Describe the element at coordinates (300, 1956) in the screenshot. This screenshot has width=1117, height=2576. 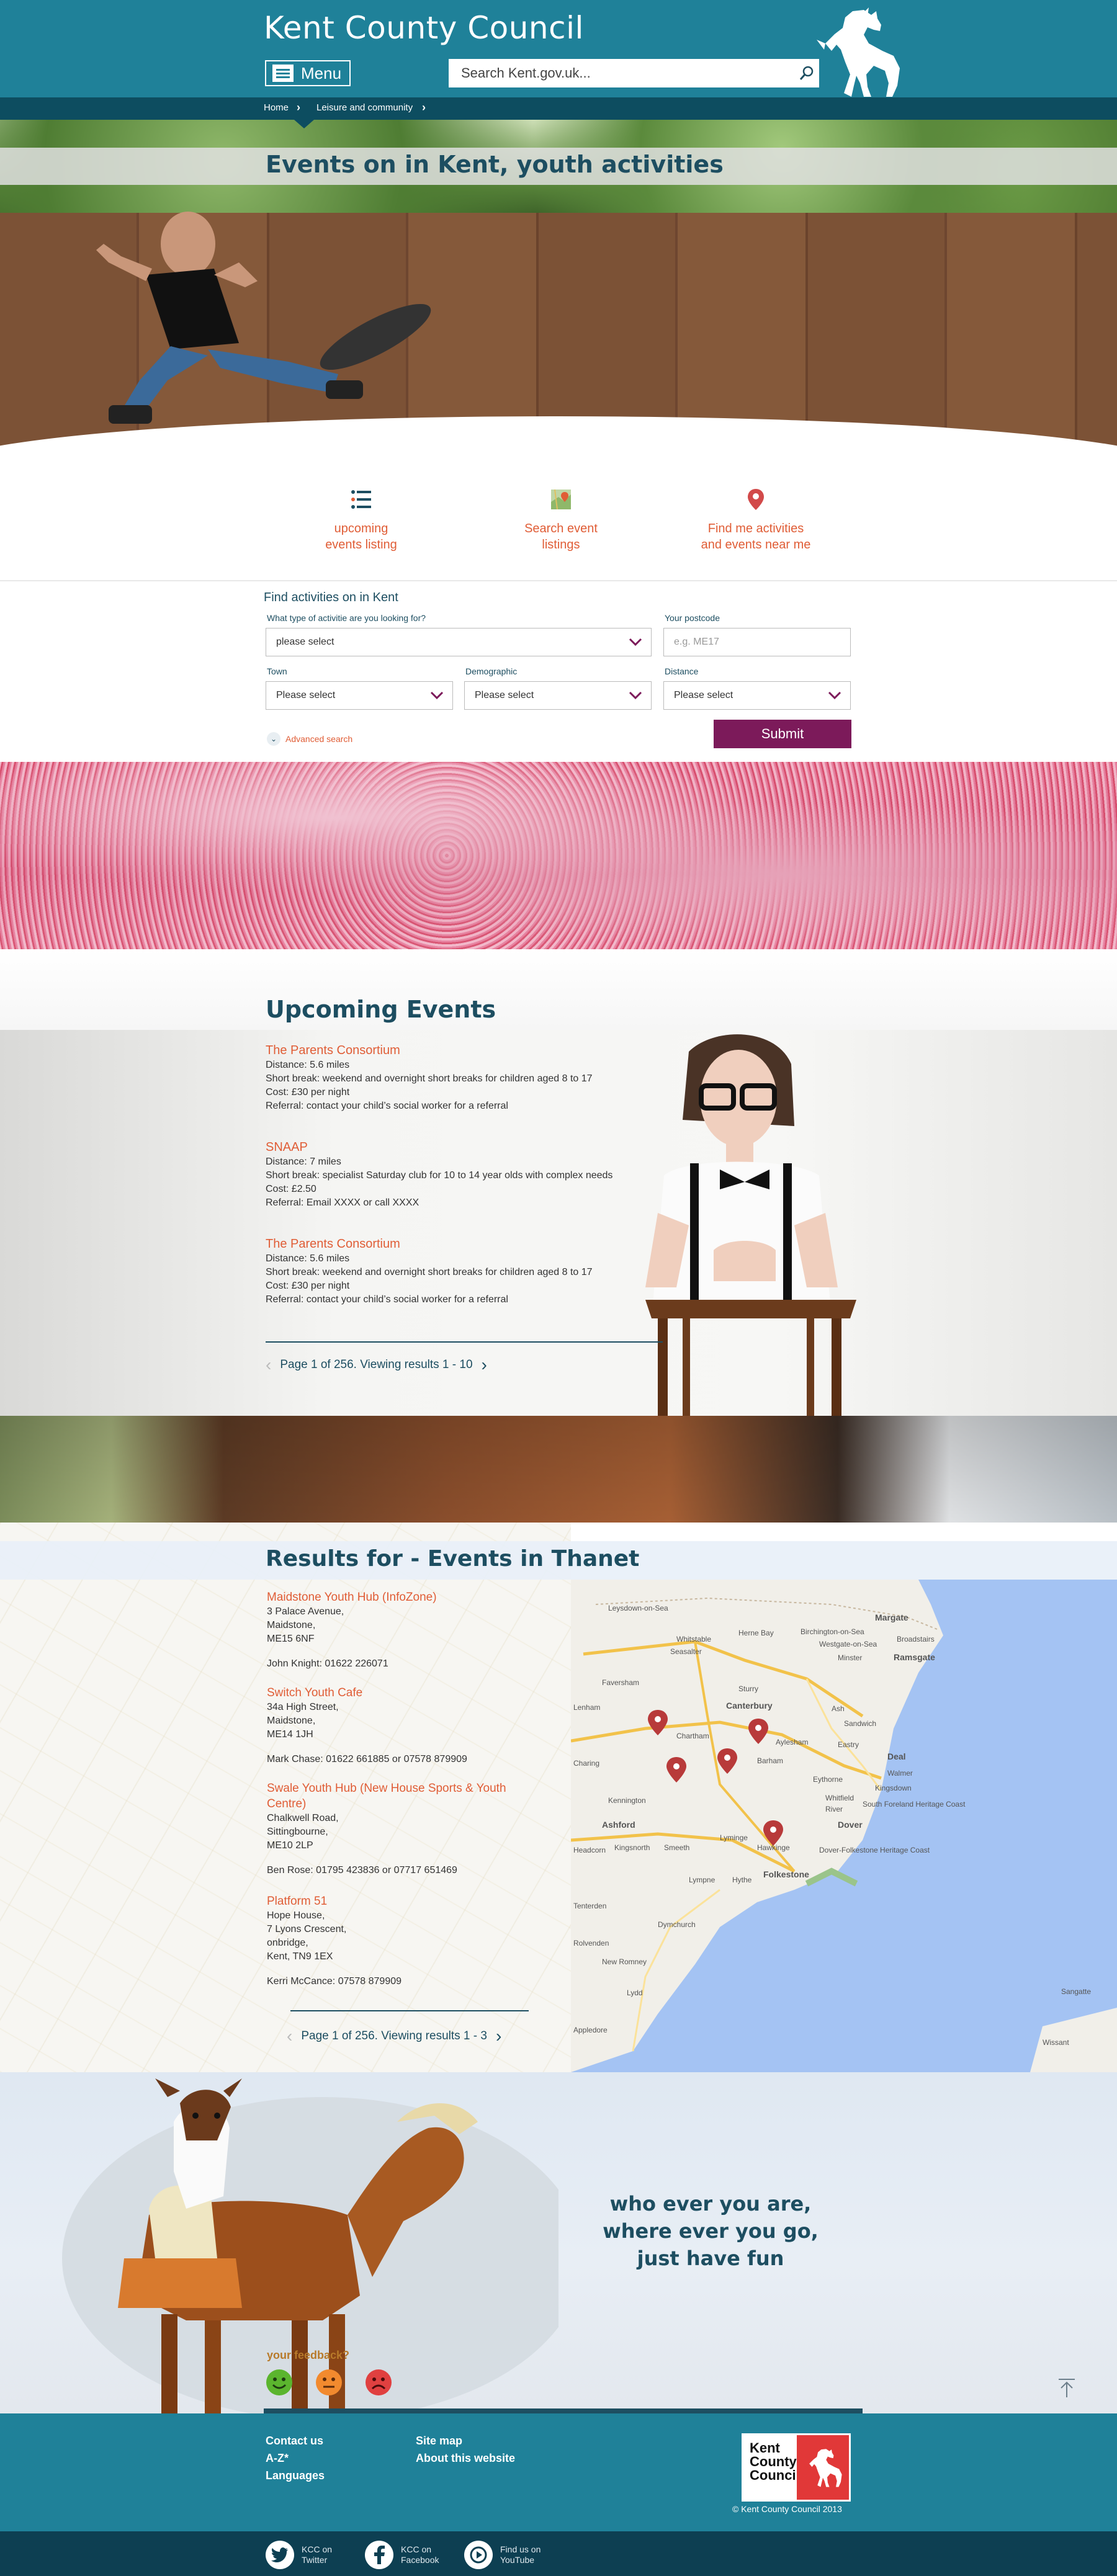
I see `result-address-line: Kent, TN9 1EX` at that location.